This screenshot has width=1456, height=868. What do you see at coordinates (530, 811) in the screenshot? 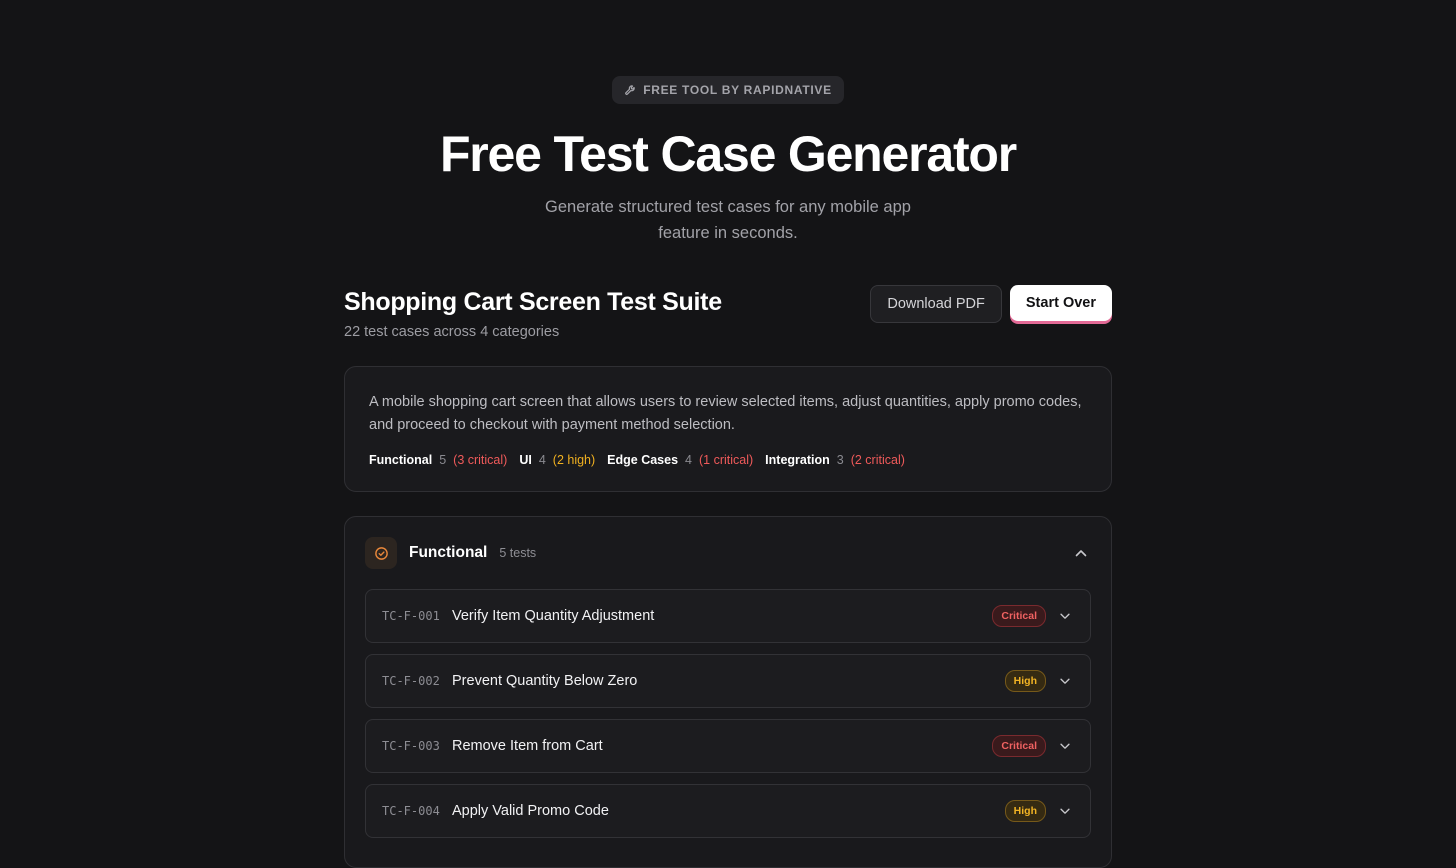
I see `test-case-title: Apply Valid Promo Code` at bounding box center [530, 811].